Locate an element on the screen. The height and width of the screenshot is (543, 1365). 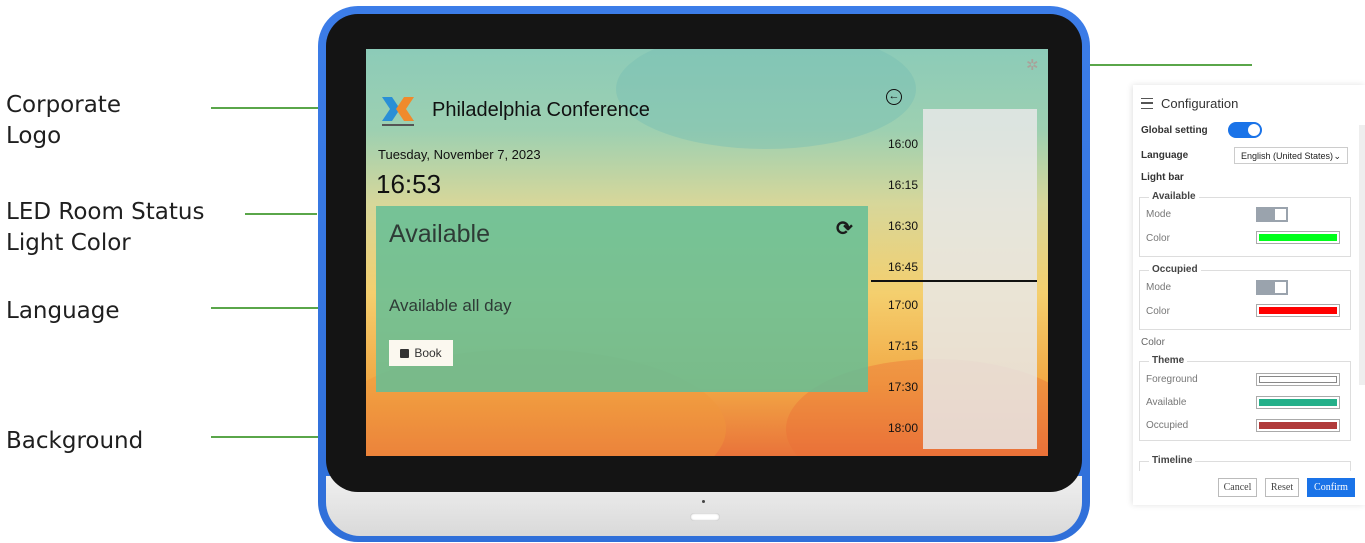
back-arrow-icon: ← is located at coordinates (894, 97).